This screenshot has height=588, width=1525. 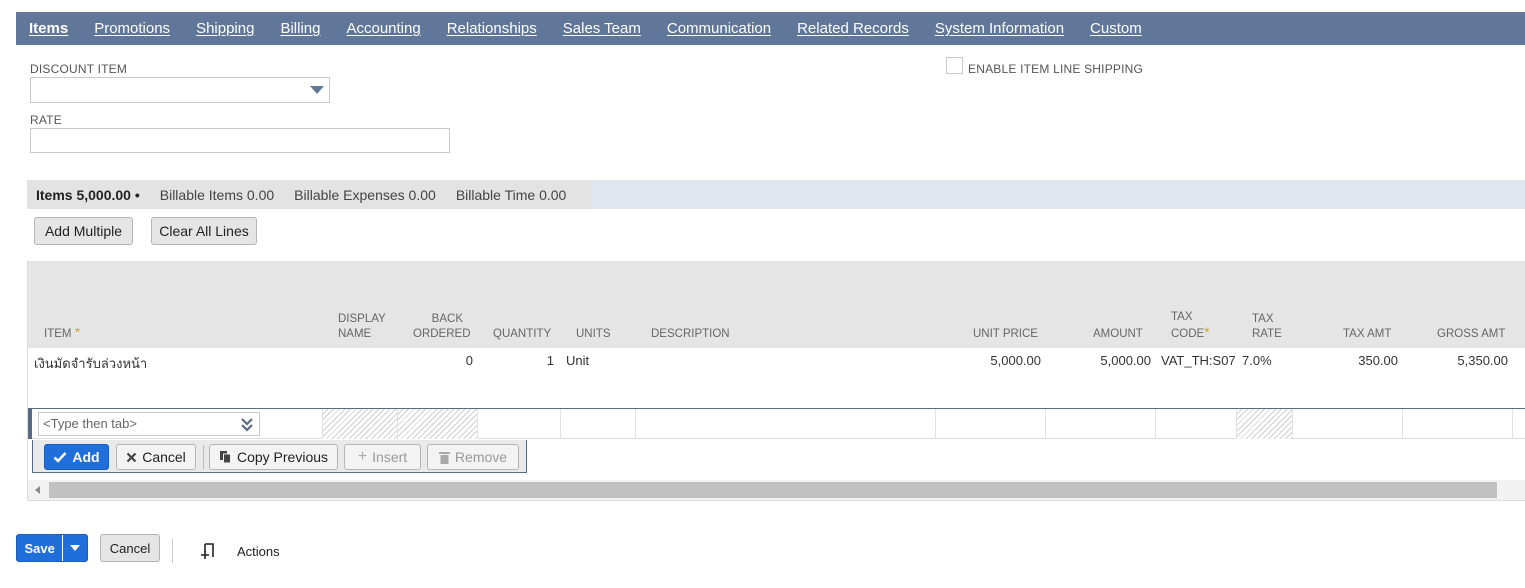 What do you see at coordinates (1198, 360) in the screenshot?
I see `cell-tax-code: VAT_TH:S07` at bounding box center [1198, 360].